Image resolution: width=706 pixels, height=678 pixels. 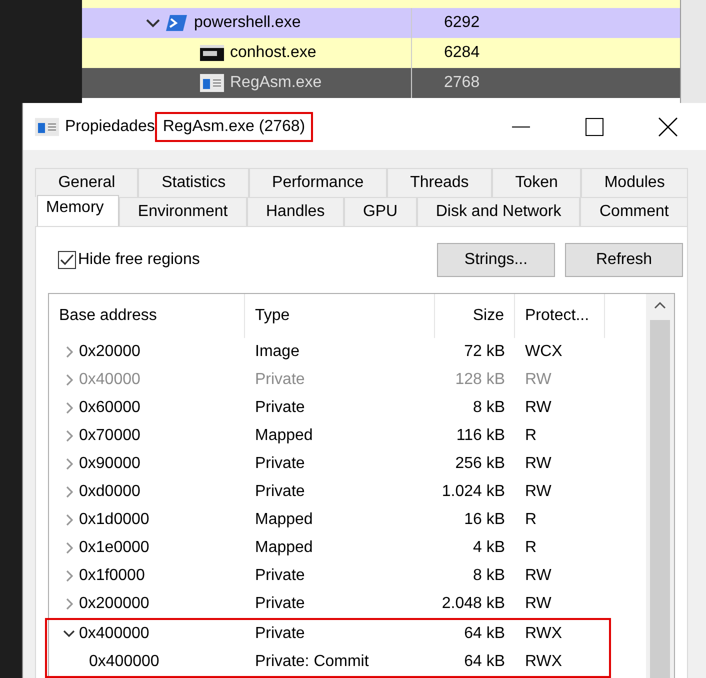 I want to click on address-cell: 0x90000, so click(x=109, y=464).